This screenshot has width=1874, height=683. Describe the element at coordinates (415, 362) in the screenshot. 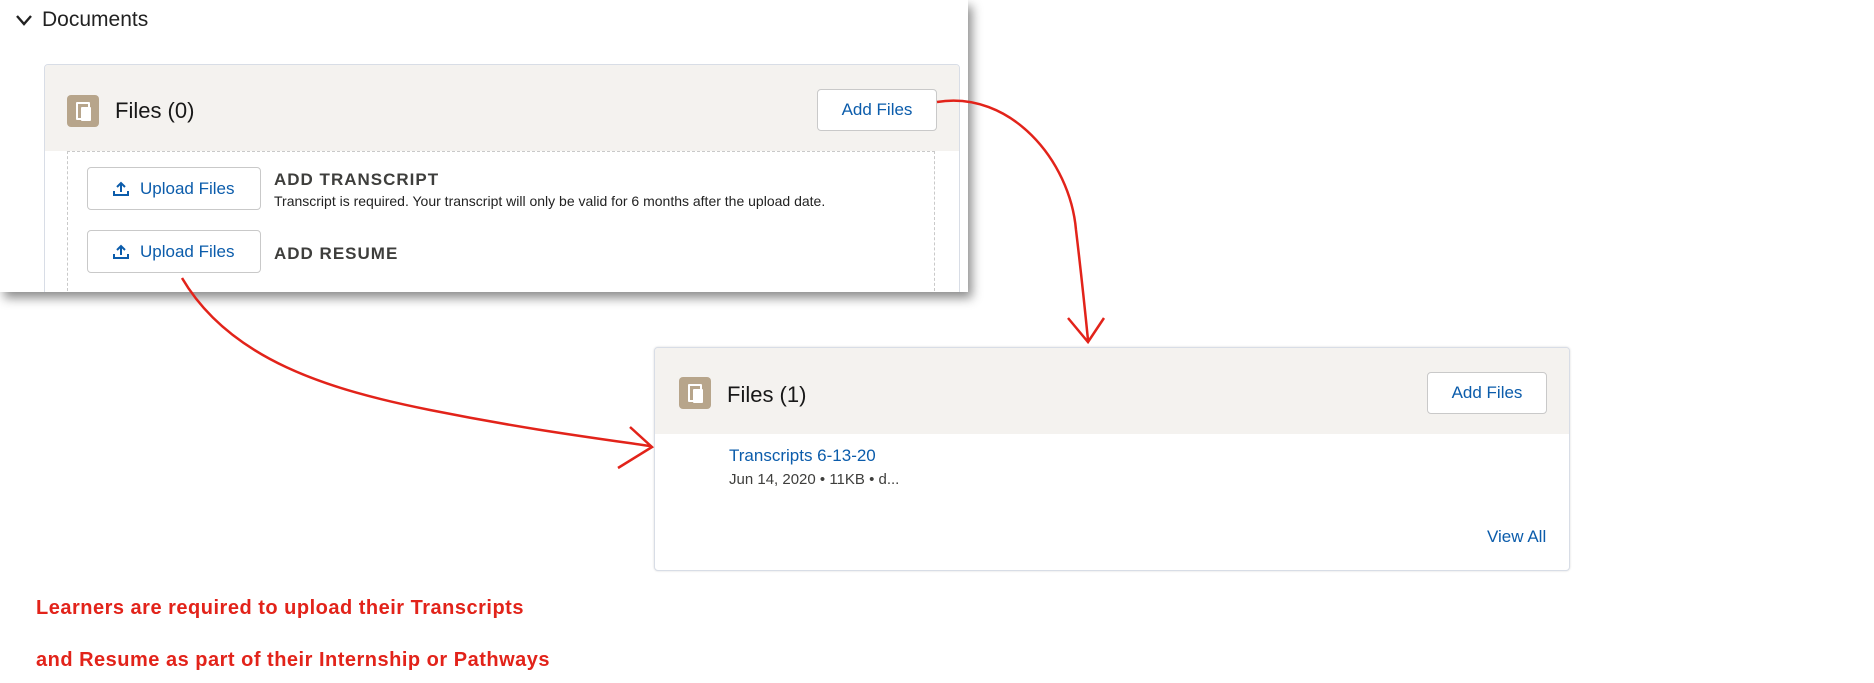

I see `arrow-curve-to-file` at that location.